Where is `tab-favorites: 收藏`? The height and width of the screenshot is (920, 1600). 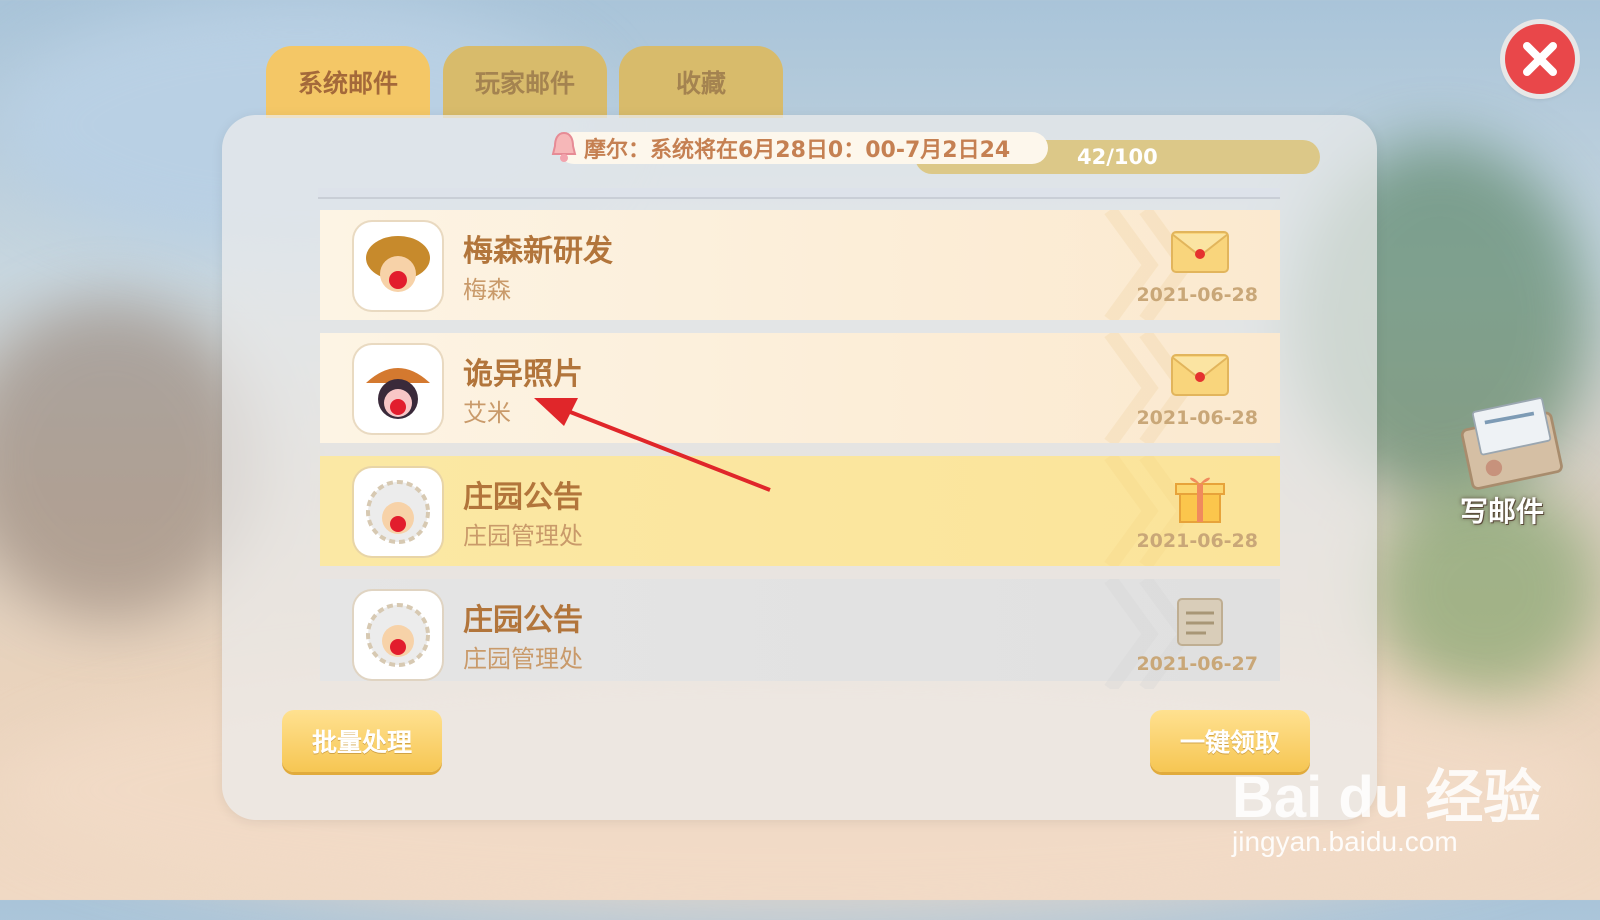
tab-favorites: 收藏 is located at coordinates (701, 82).